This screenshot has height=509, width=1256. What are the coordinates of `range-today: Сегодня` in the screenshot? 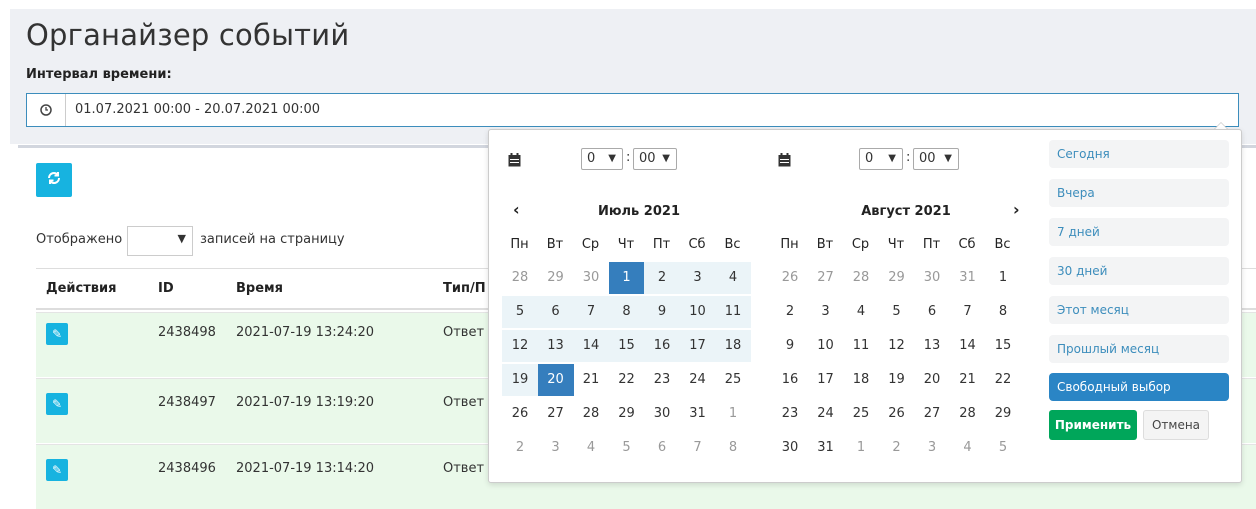 It's located at (1139, 154).